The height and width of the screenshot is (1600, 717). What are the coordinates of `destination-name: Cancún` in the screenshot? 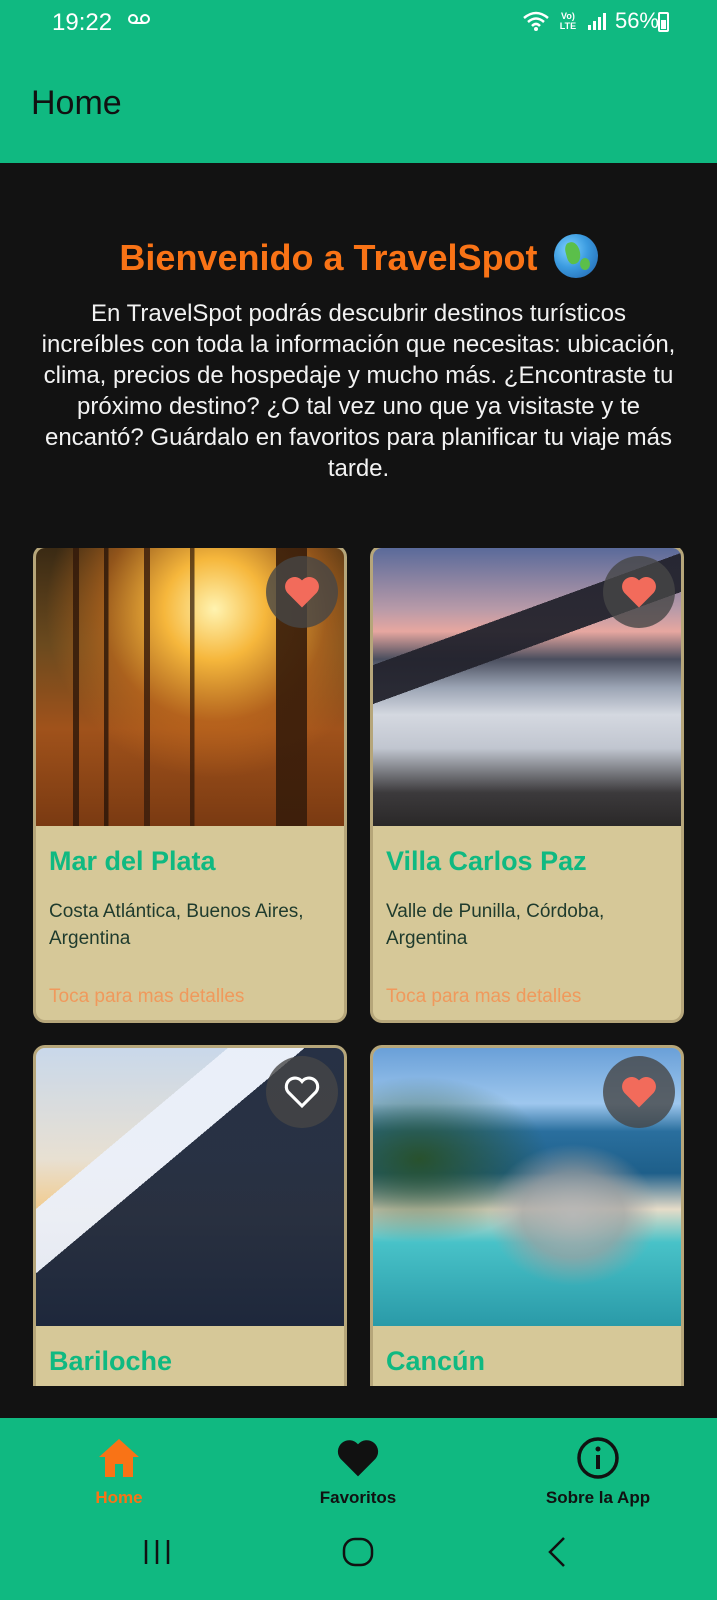 It's located at (436, 1361).